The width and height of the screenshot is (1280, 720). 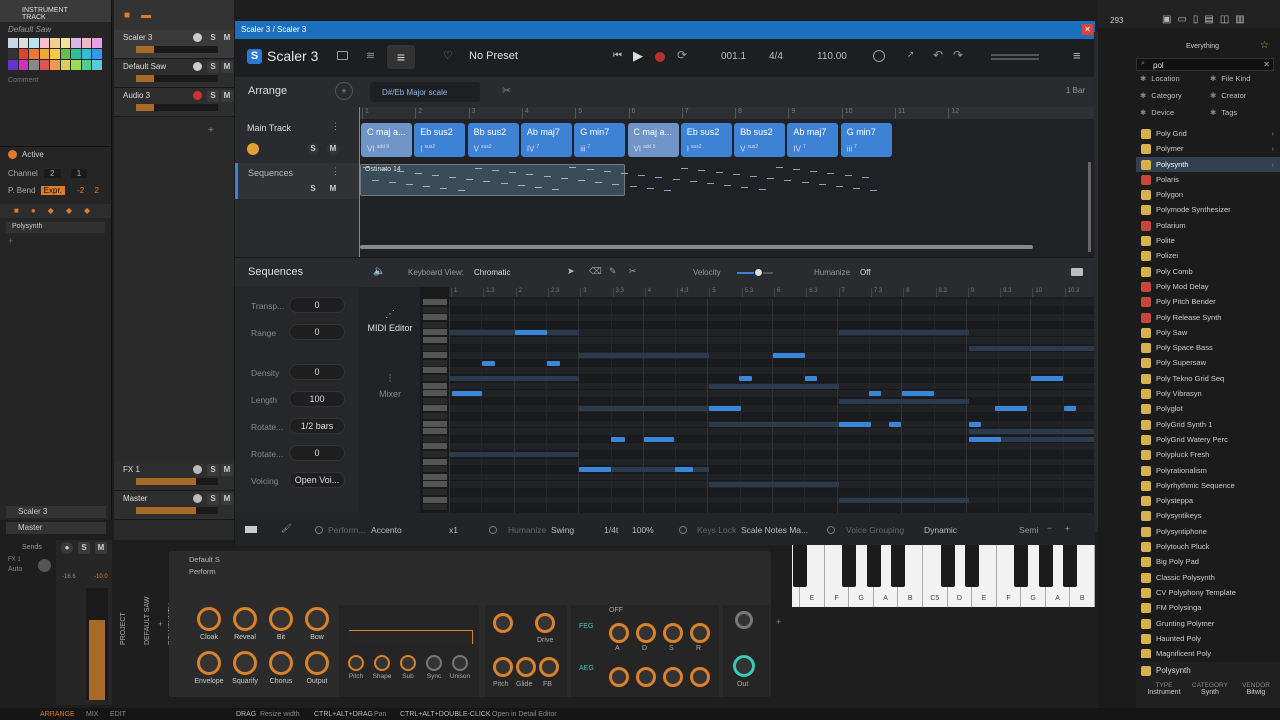 What do you see at coordinates (80, 190) in the screenshot?
I see `pbend-min: -2` at bounding box center [80, 190].